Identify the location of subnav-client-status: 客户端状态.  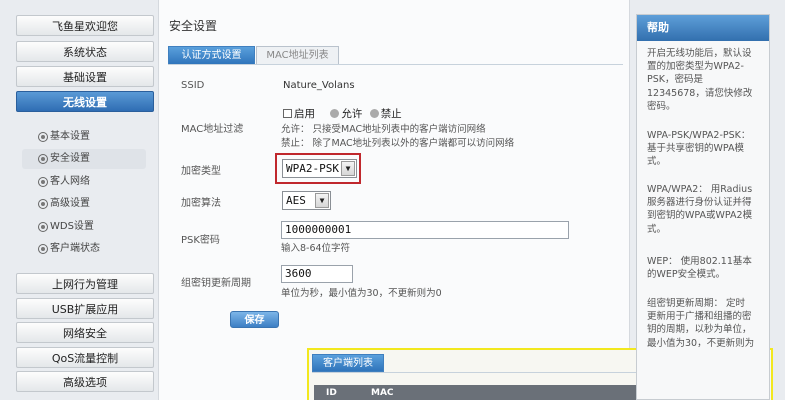
(84, 249).